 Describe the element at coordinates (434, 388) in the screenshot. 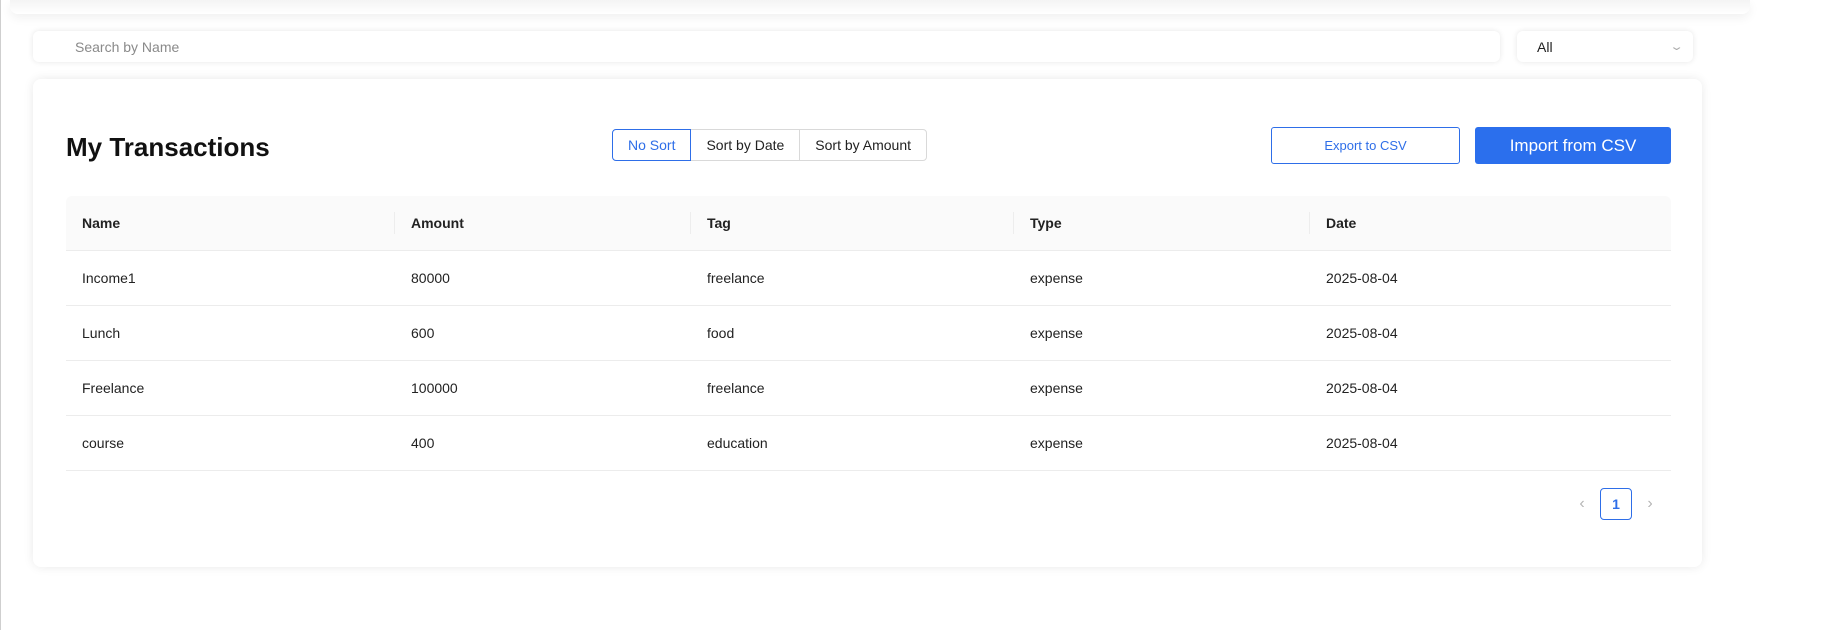

I see `cell-amount: 100000` at that location.